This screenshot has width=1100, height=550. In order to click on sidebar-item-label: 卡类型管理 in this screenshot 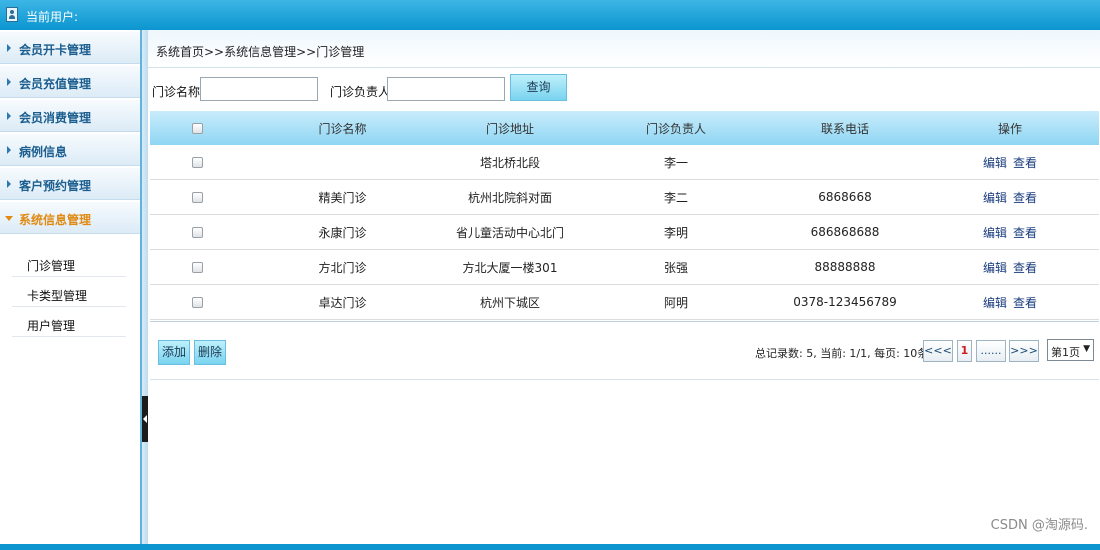, I will do `click(57, 296)`.